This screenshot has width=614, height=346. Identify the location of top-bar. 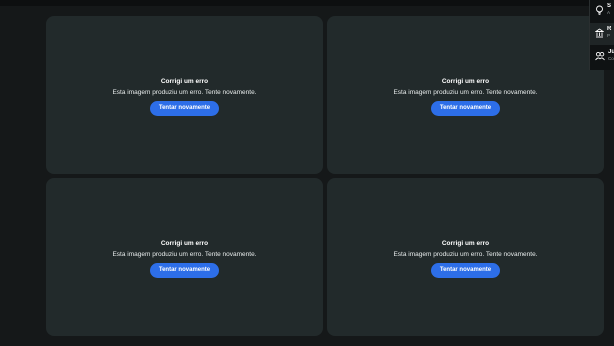
(307, 3).